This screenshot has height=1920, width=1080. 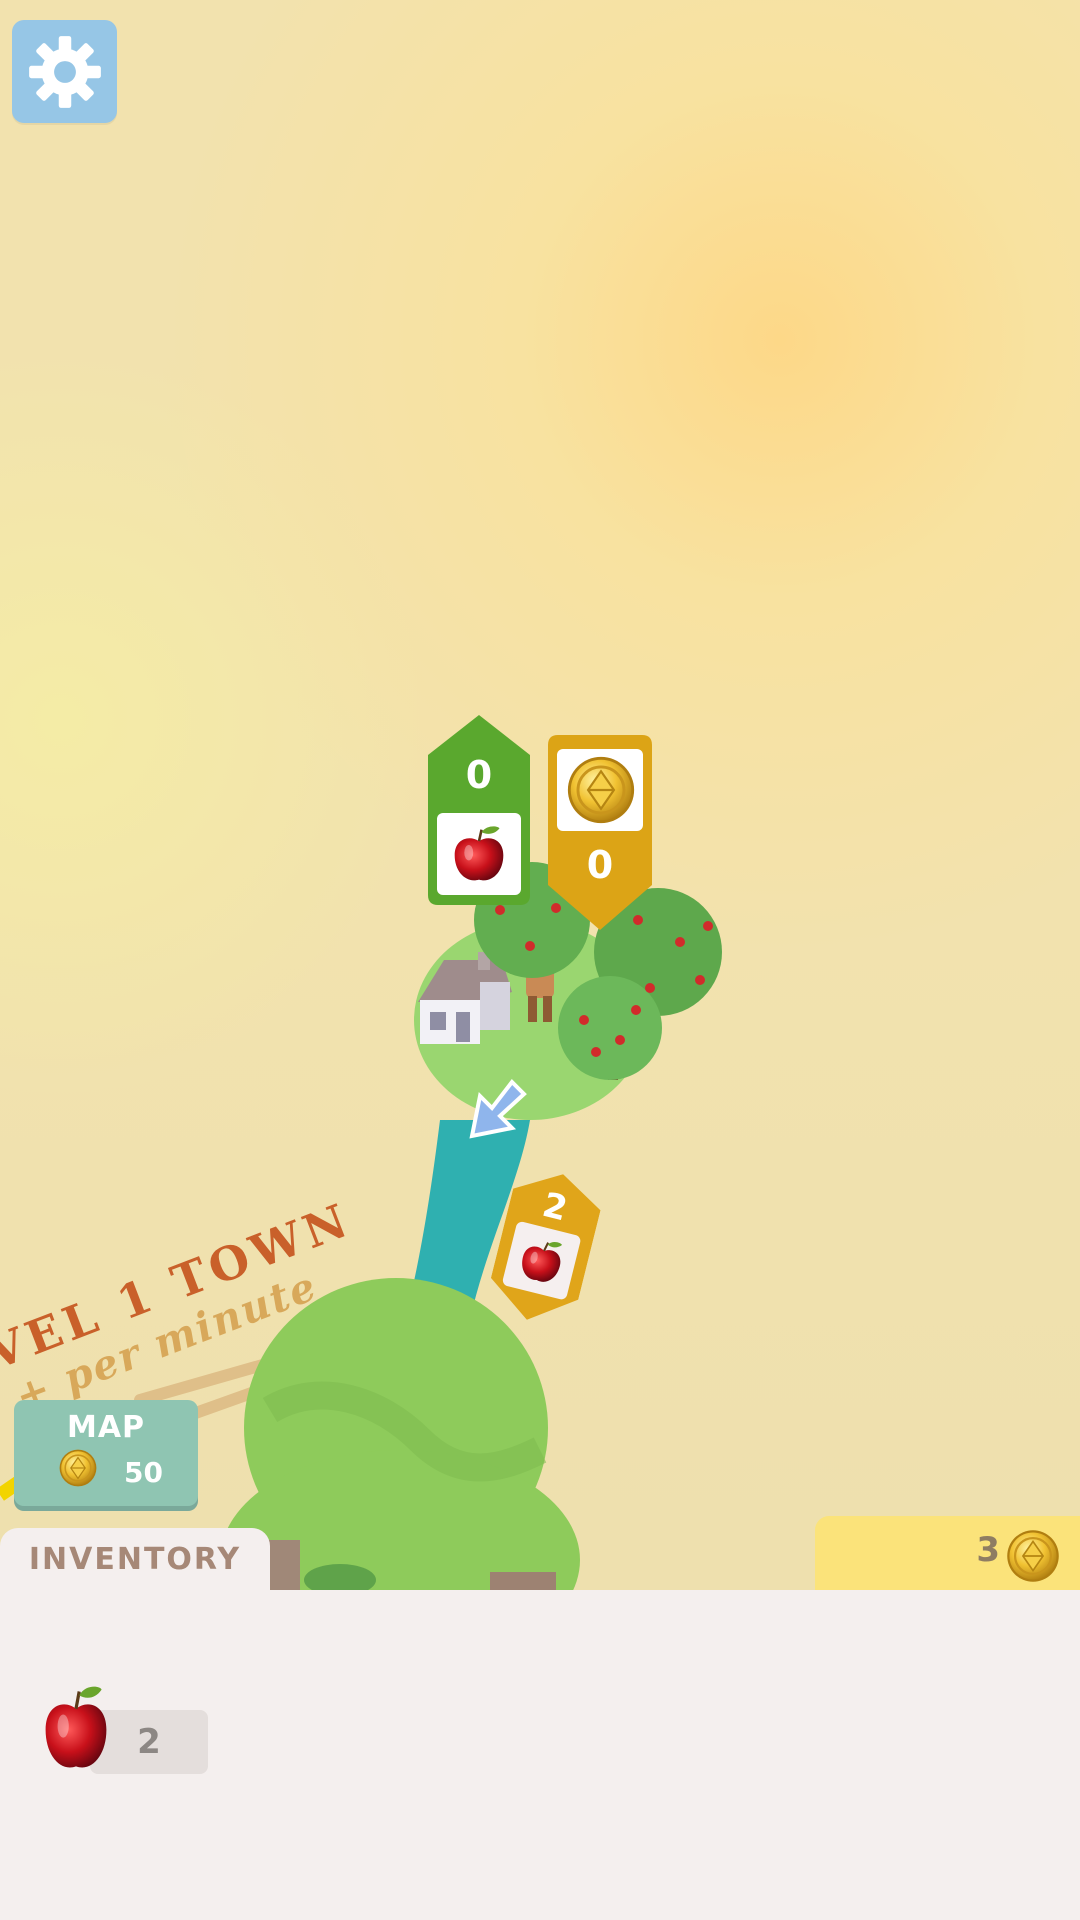 I want to click on apple-stock-count: 0, so click(x=479, y=775).